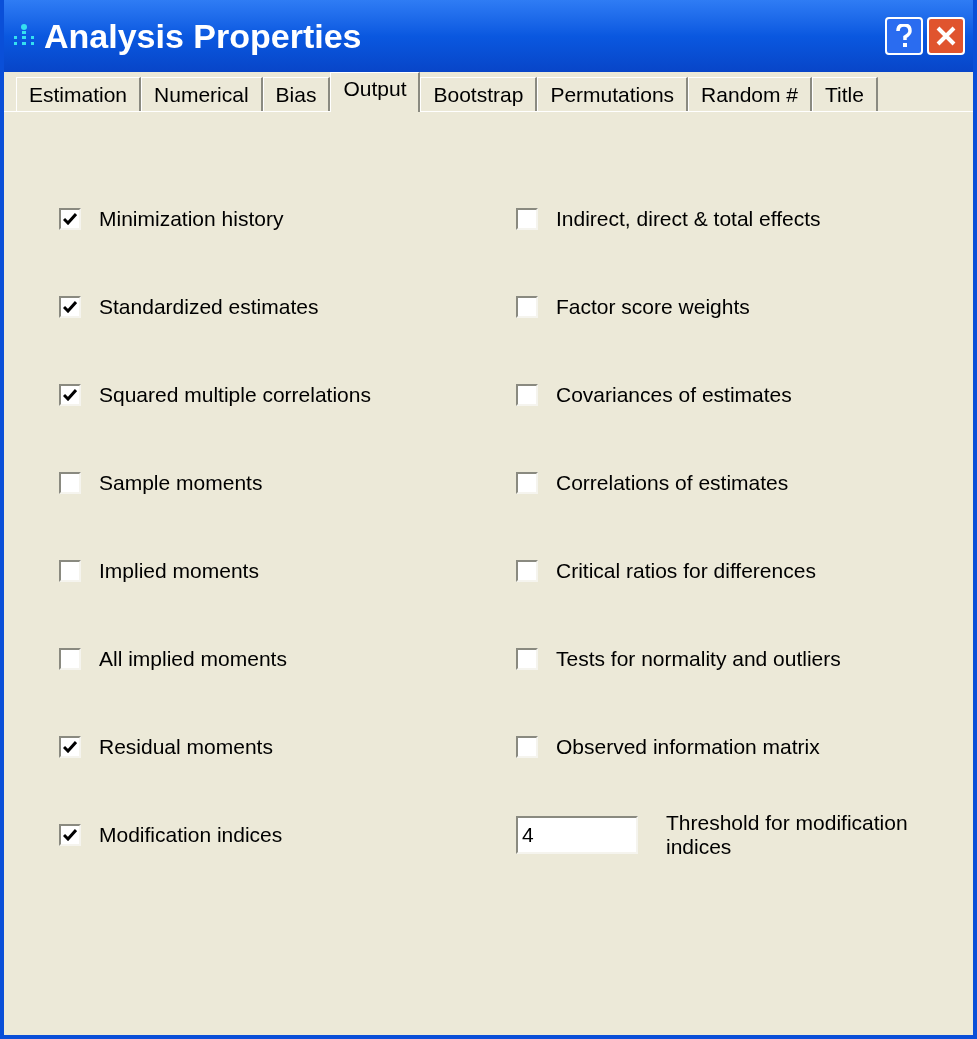 The height and width of the screenshot is (1039, 977). Describe the element at coordinates (203, 36) in the screenshot. I see `window-title: Analysis Properties` at that location.